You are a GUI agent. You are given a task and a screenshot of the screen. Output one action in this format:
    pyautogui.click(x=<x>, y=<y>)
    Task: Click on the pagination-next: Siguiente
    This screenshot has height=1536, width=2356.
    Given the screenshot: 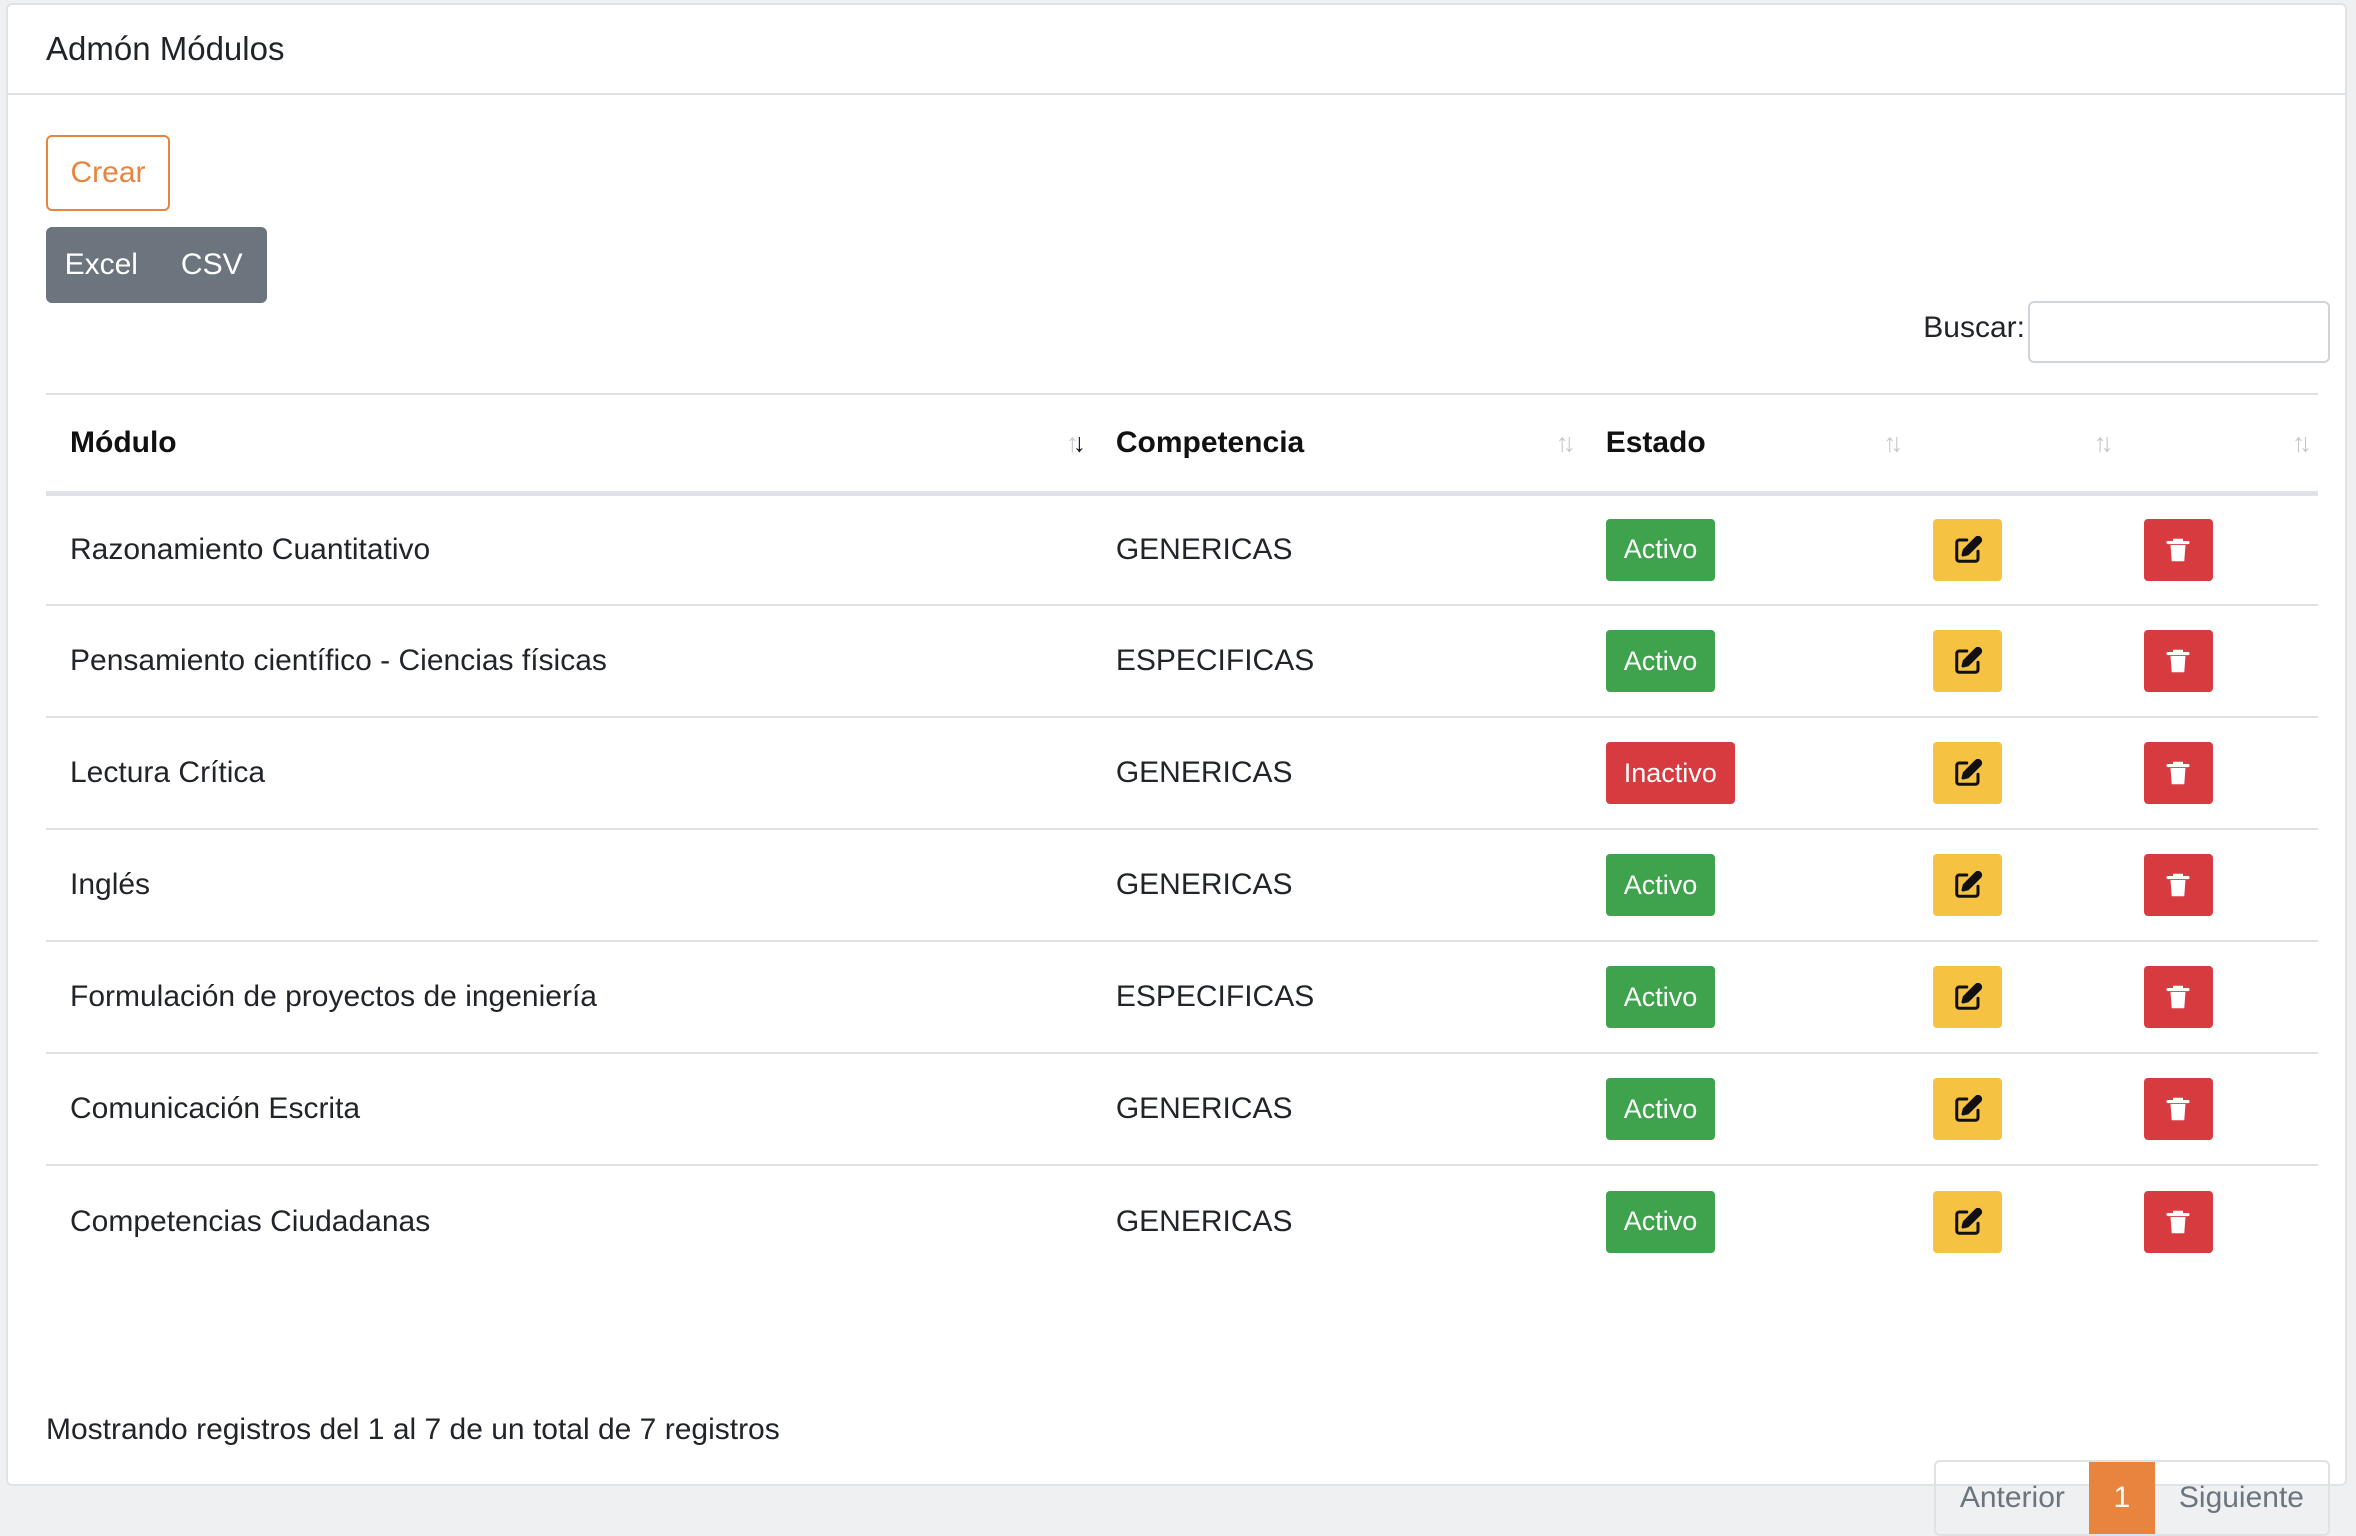 What is the action you would take?
    pyautogui.click(x=2241, y=1498)
    